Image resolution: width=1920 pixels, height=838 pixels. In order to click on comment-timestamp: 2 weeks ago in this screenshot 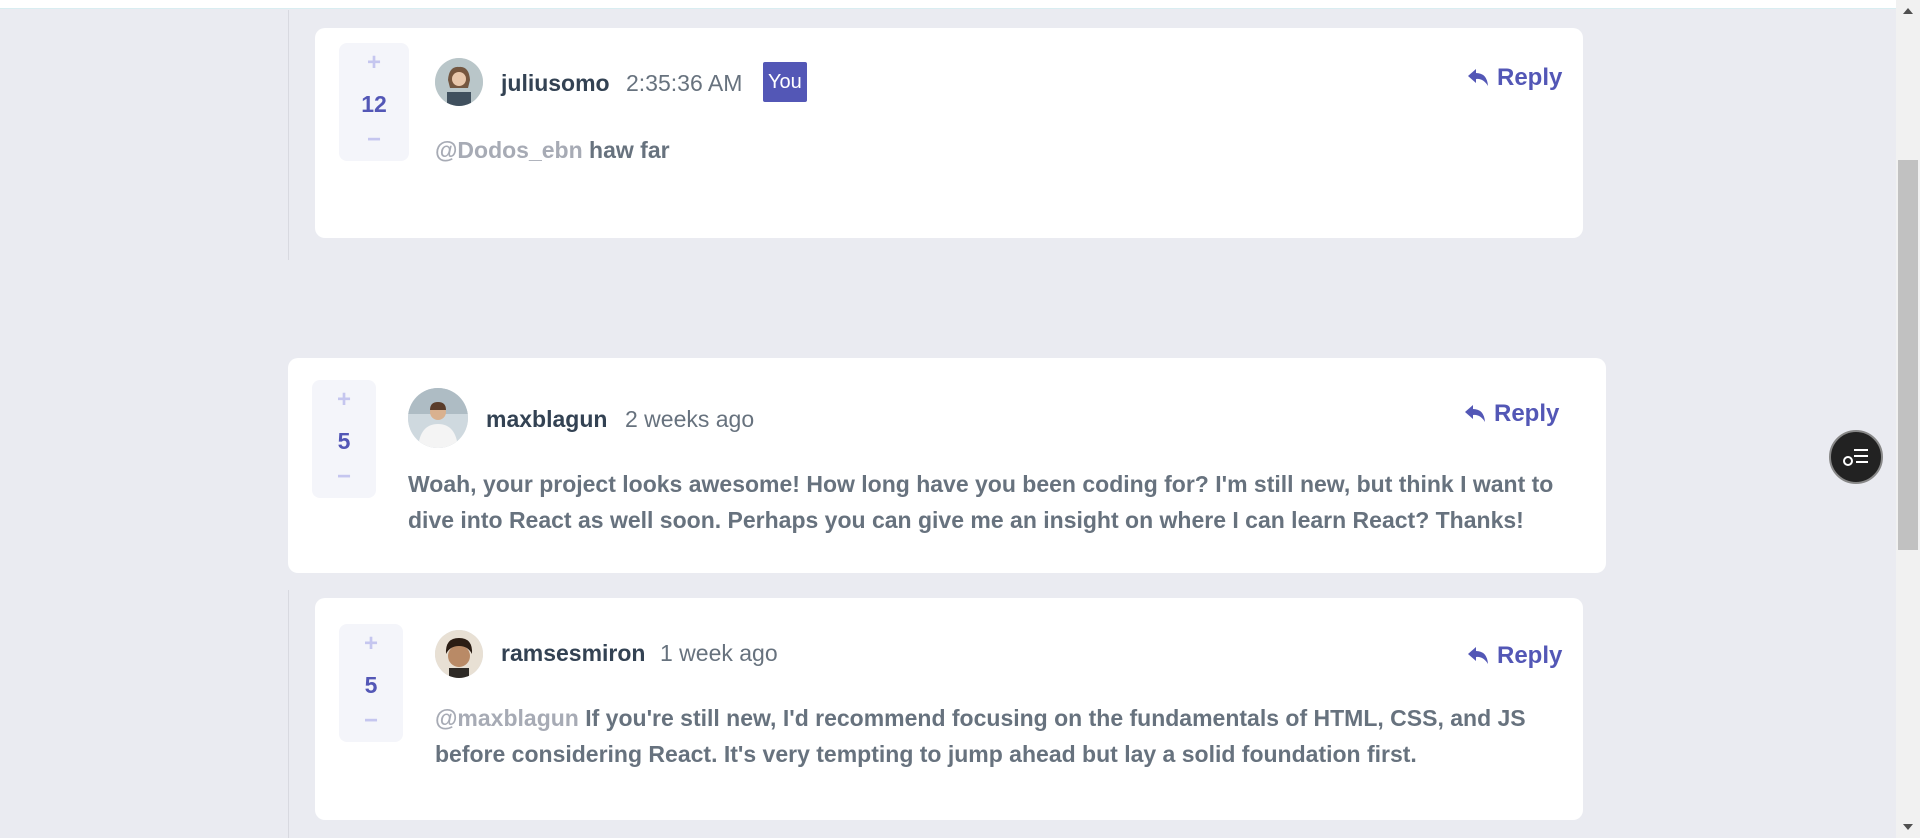, I will do `click(690, 419)`.